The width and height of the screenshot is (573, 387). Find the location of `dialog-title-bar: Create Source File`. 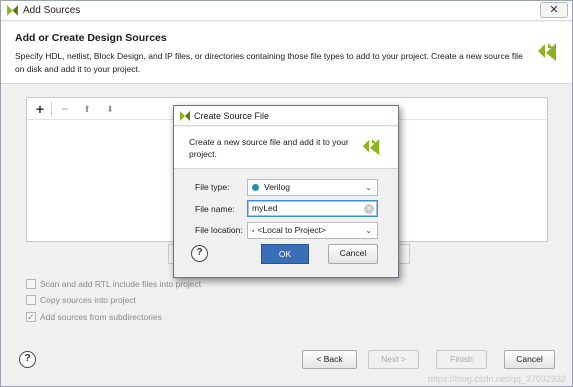

dialog-title-bar: Create Source File is located at coordinates (286, 116).